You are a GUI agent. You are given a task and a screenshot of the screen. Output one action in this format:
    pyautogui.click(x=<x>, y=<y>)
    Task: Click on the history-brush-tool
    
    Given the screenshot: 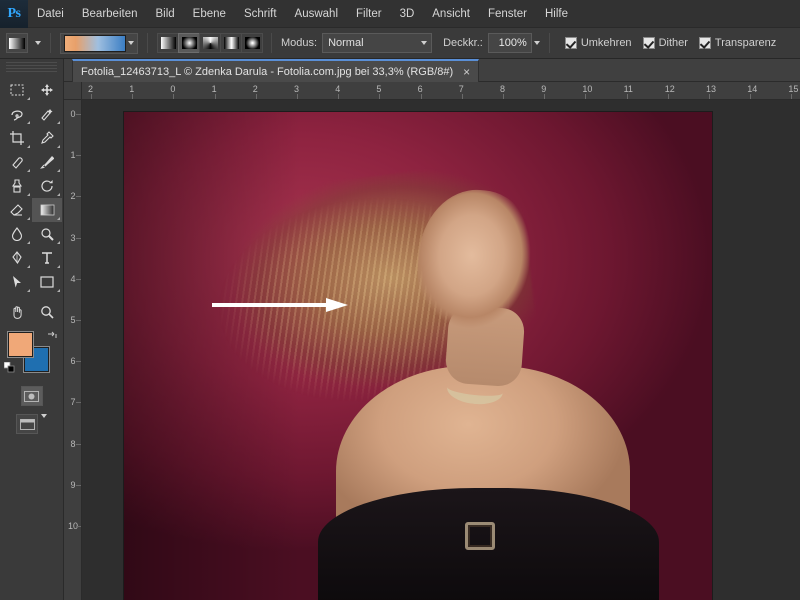 What is the action you would take?
    pyautogui.click(x=47, y=186)
    